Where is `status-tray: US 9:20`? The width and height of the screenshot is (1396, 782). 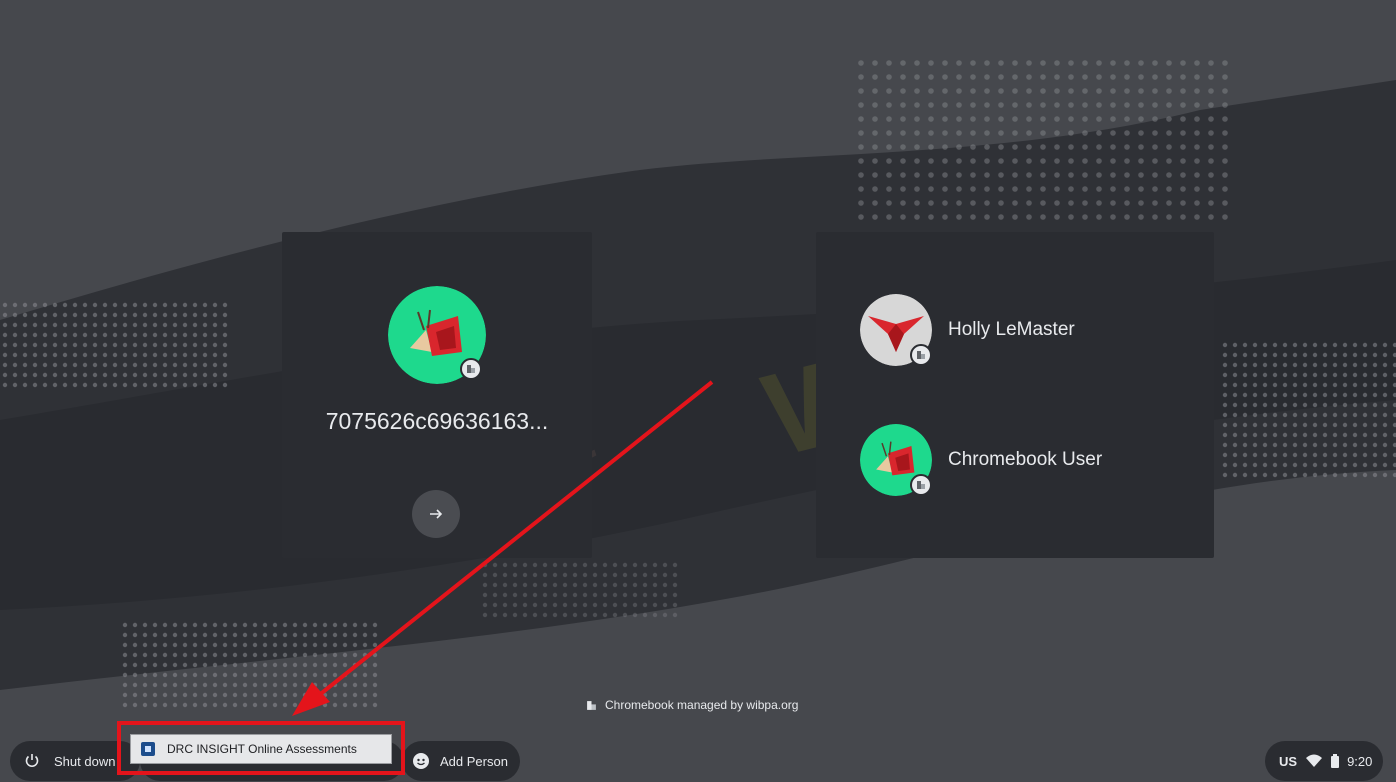 status-tray: US 9:20 is located at coordinates (1324, 761).